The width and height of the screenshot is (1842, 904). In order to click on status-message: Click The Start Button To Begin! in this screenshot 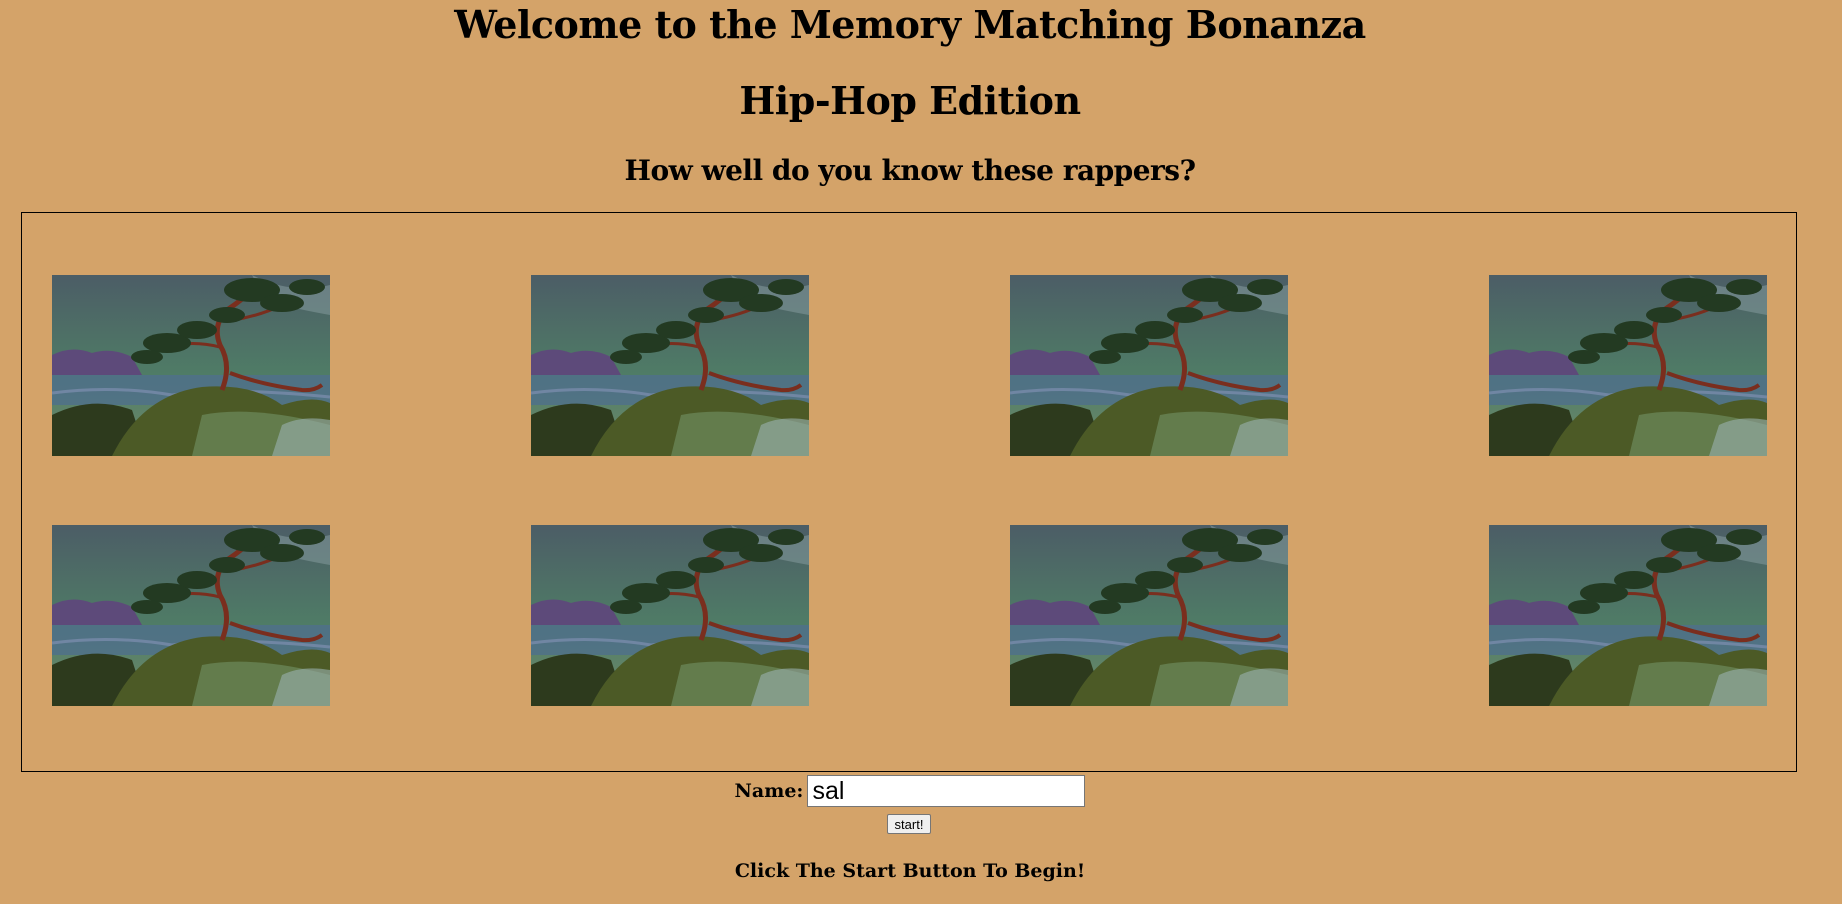, I will do `click(910, 871)`.